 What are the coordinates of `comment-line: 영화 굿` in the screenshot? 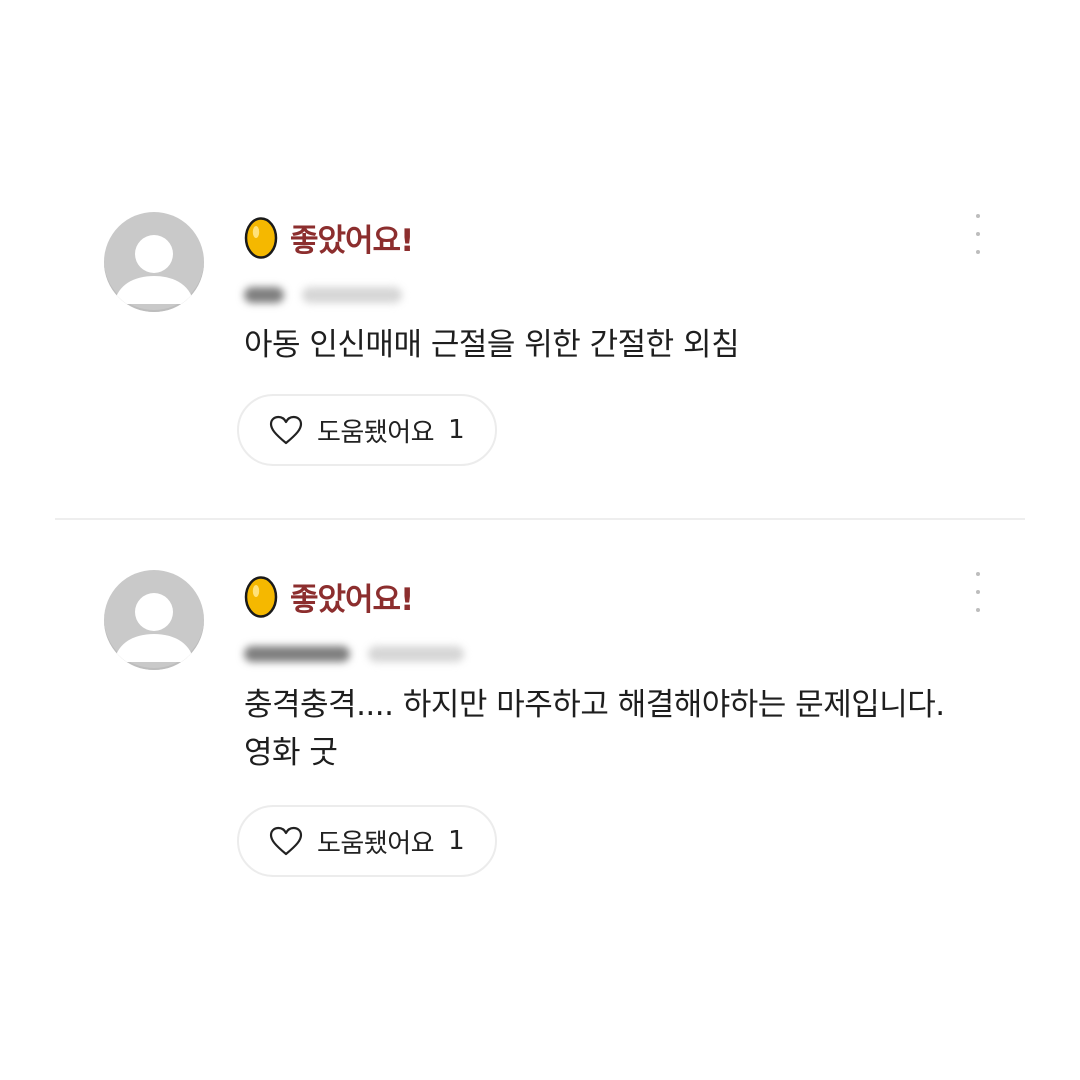 It's located at (291, 753).